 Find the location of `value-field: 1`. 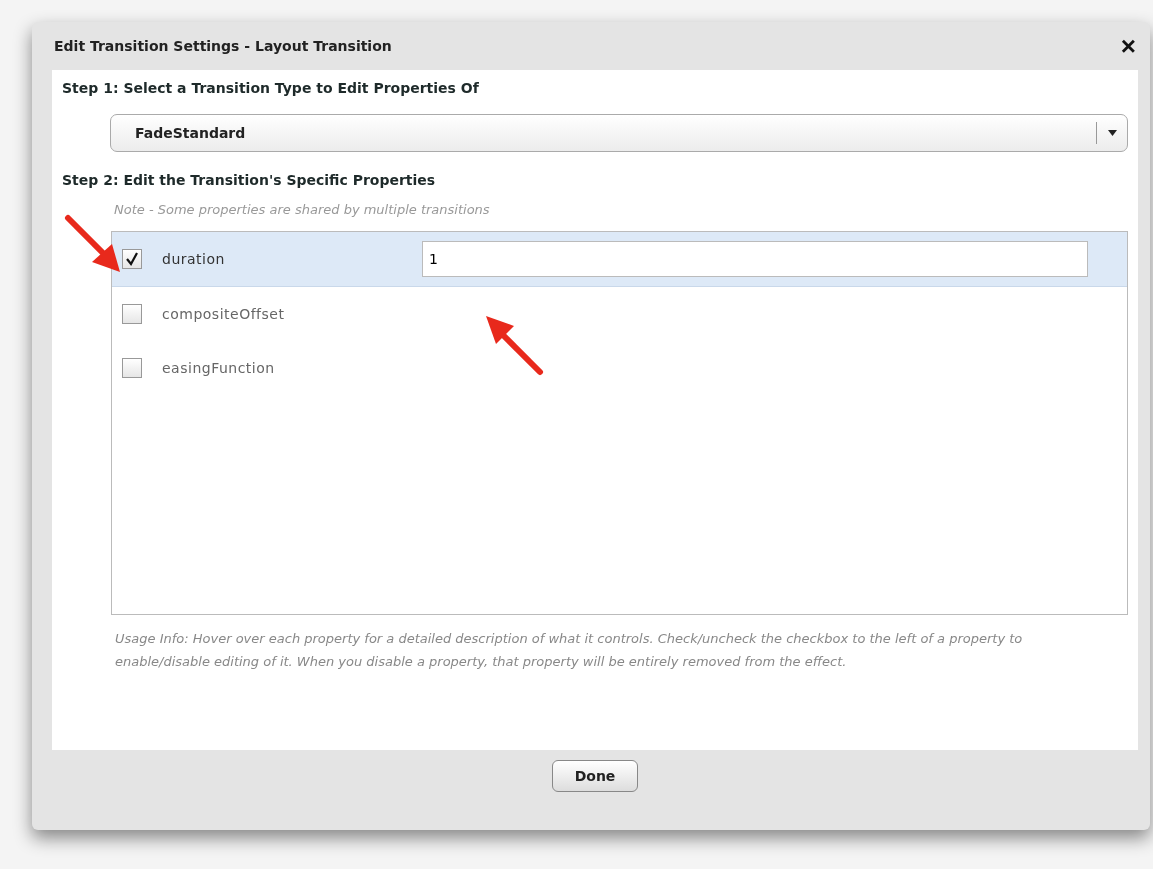

value-field: 1 is located at coordinates (755, 259).